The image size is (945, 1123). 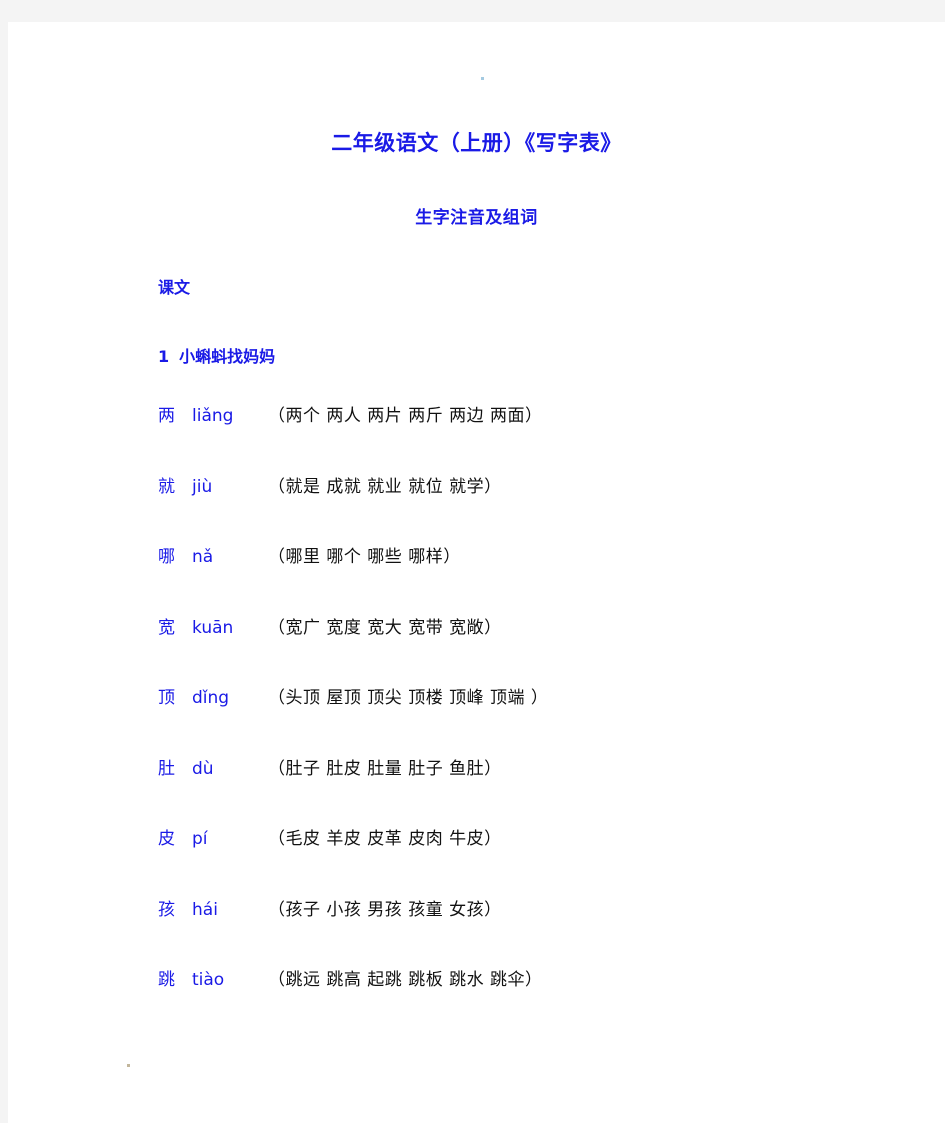 What do you see at coordinates (203, 557) in the screenshot?
I see `entry-pinyin: nǎ` at bounding box center [203, 557].